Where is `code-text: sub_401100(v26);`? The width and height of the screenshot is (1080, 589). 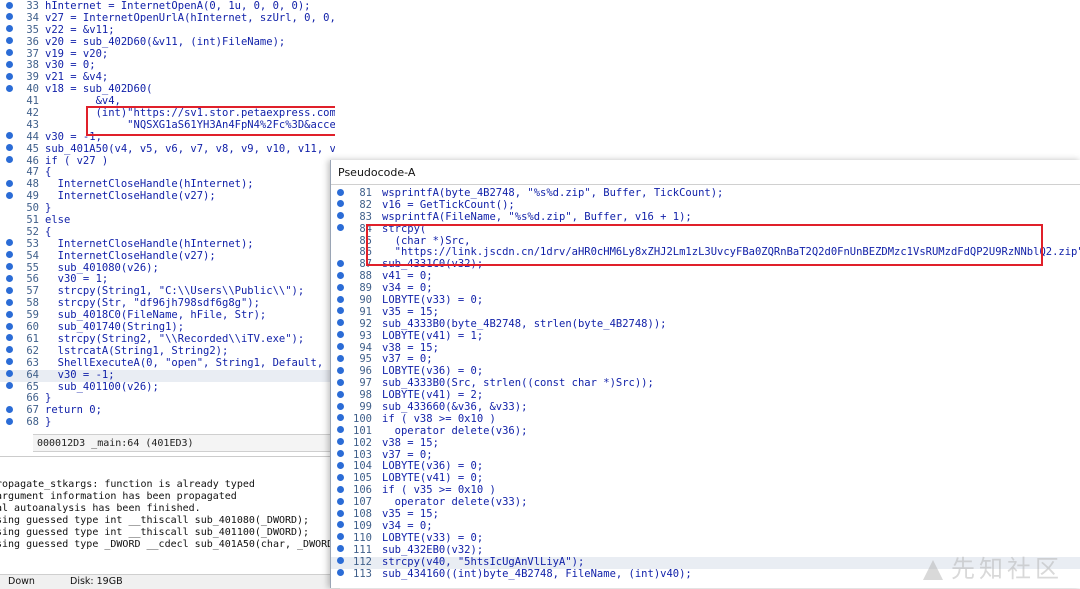
code-text: sub_401100(v26); is located at coordinates (102, 386).